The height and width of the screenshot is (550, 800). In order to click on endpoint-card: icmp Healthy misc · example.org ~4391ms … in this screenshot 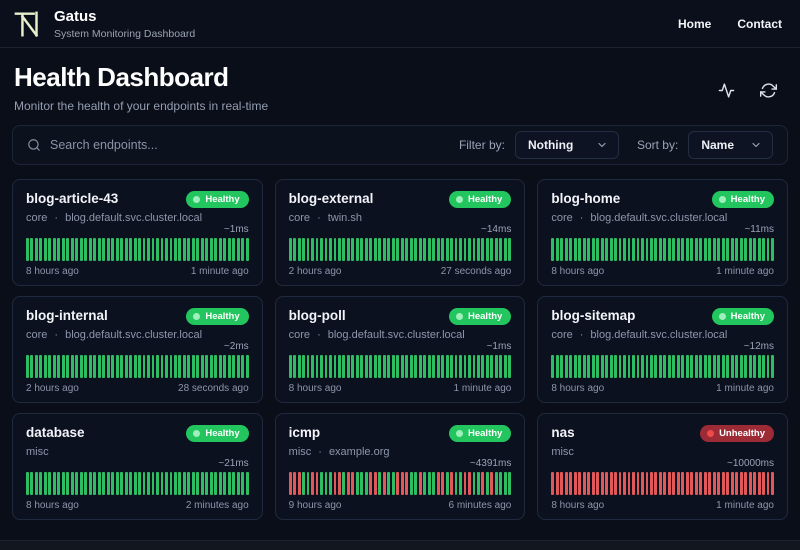, I will do `click(400, 466)`.